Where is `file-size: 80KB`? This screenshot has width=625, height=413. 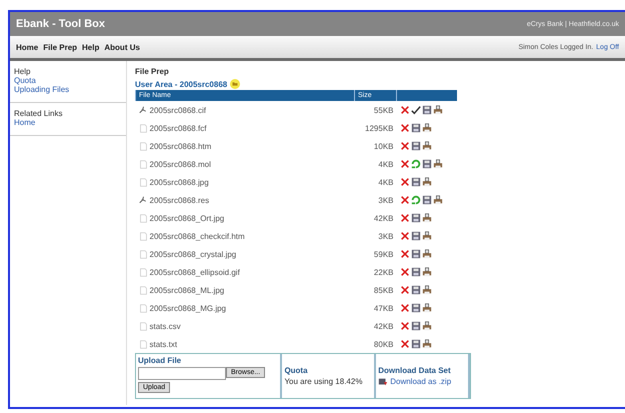 file-size: 80KB is located at coordinates (383, 344).